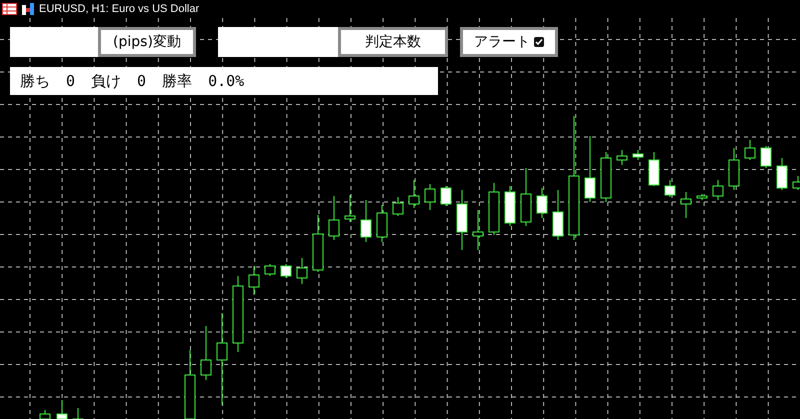  What do you see at coordinates (509, 42) in the screenshot?
I see `alert-toggle-button: アラート` at bounding box center [509, 42].